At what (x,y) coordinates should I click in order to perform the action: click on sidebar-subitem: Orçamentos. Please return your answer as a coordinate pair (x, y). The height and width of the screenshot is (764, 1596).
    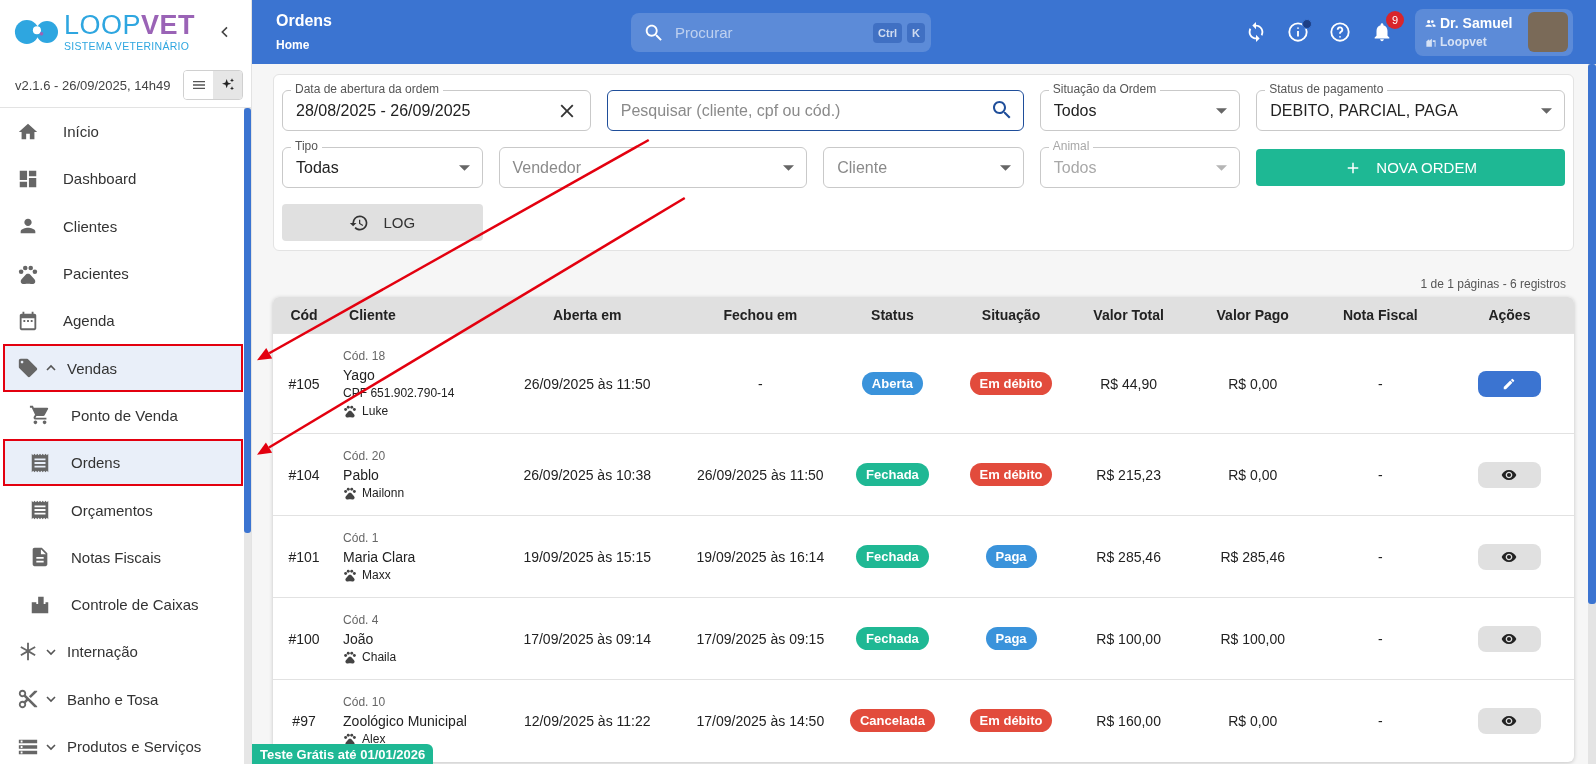
    Looking at the image, I should click on (123, 510).